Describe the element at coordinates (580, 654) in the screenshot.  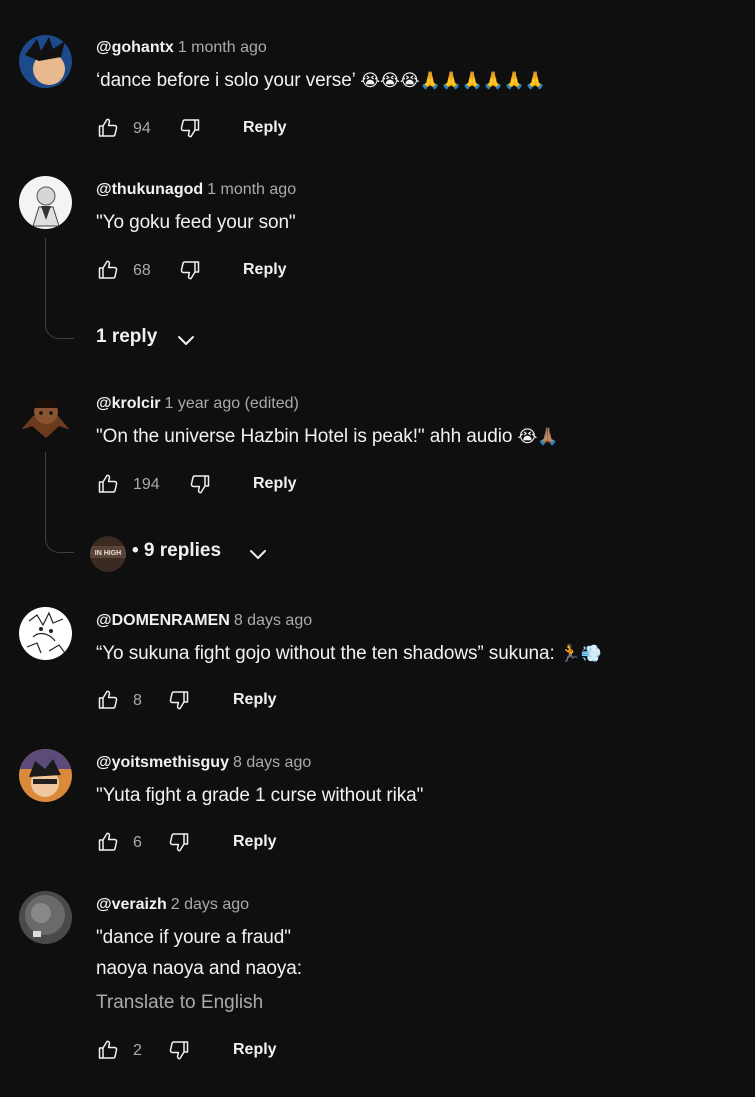
I see `emoji: 🏃💨` at that location.